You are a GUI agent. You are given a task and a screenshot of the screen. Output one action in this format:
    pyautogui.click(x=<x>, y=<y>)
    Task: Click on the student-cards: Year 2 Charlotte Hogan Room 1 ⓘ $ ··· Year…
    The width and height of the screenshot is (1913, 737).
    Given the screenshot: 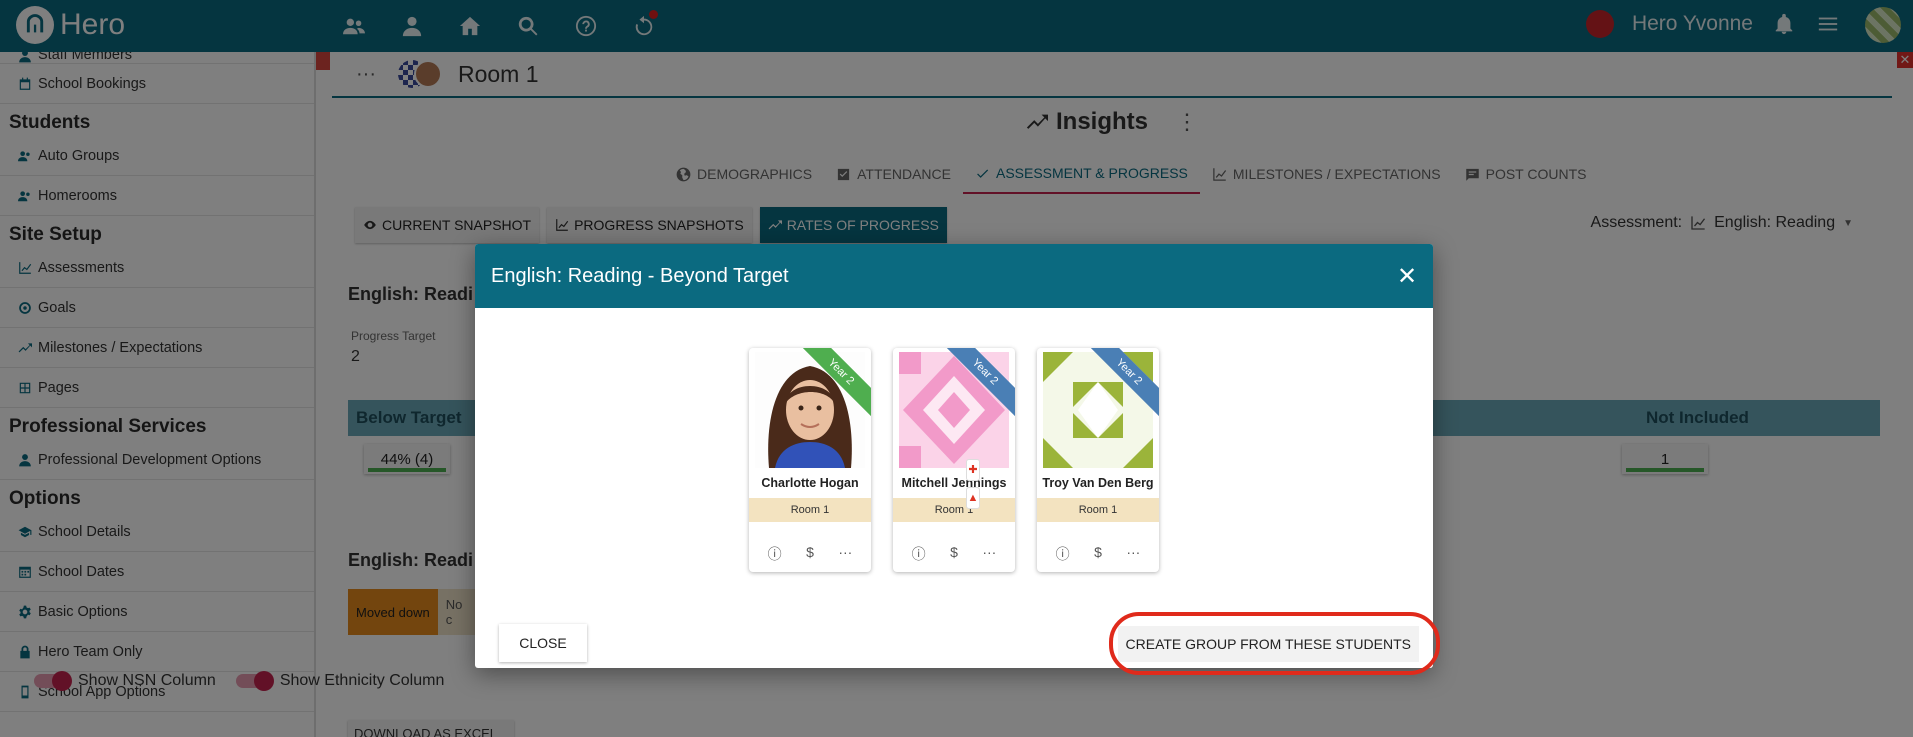 What is the action you would take?
    pyautogui.click(x=954, y=460)
    